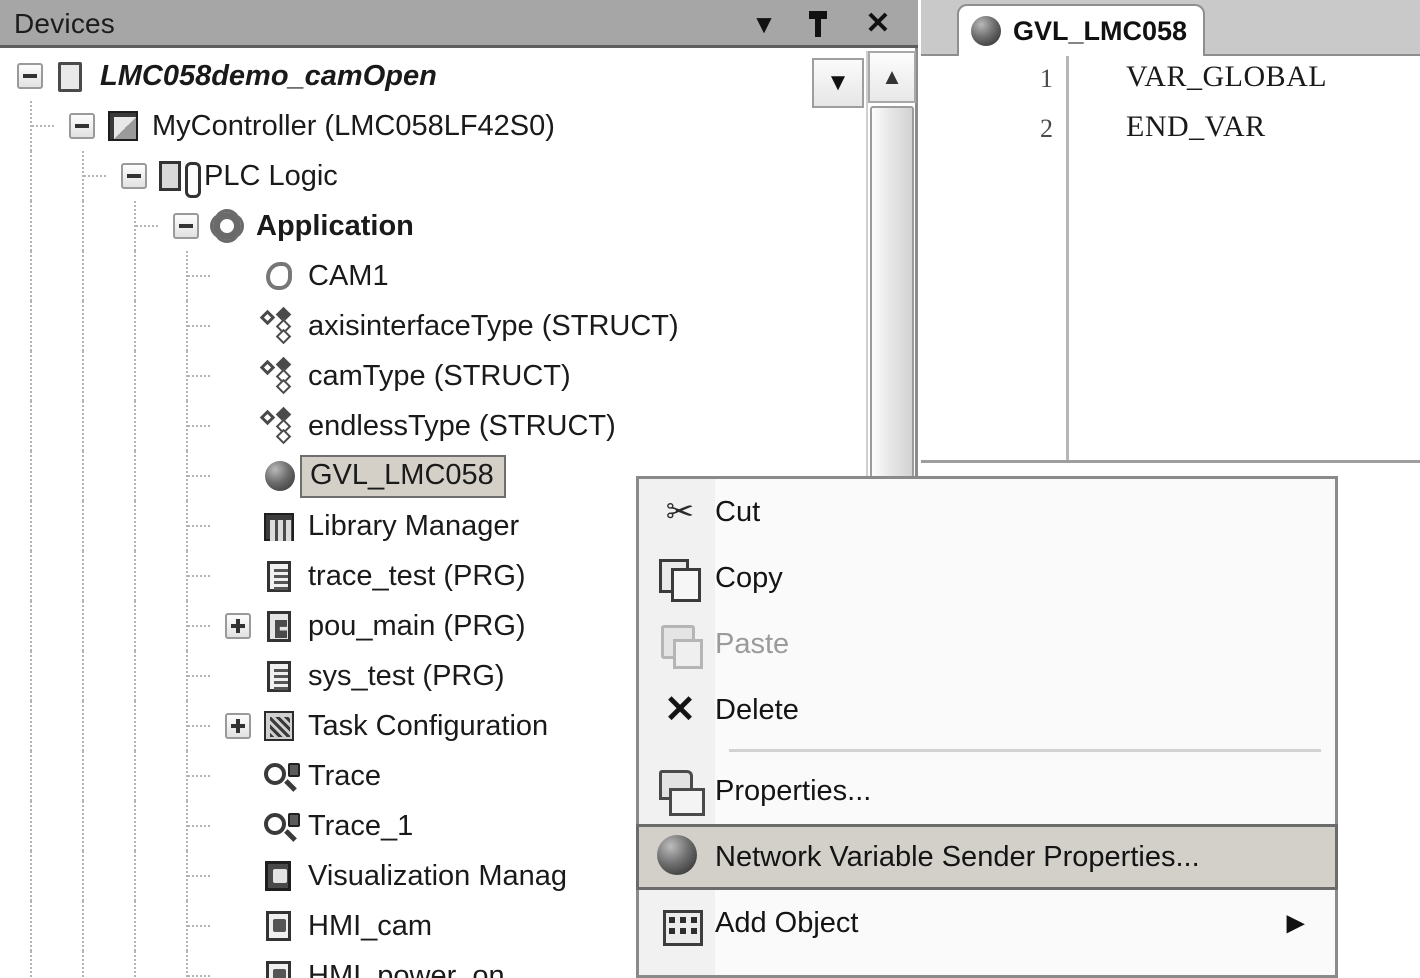  Describe the element at coordinates (361, 825) in the screenshot. I see `tree-item-label: Trace_1` at that location.